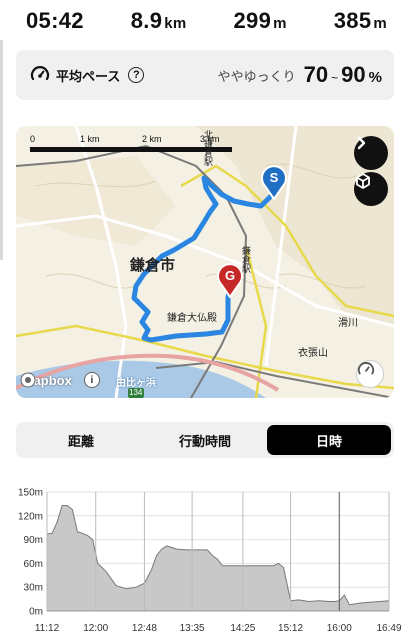 Image resolution: width=409 pixels, height=640 pixels. Describe the element at coordinates (371, 153) in the screenshot. I see `chevron-right-icon` at that location.